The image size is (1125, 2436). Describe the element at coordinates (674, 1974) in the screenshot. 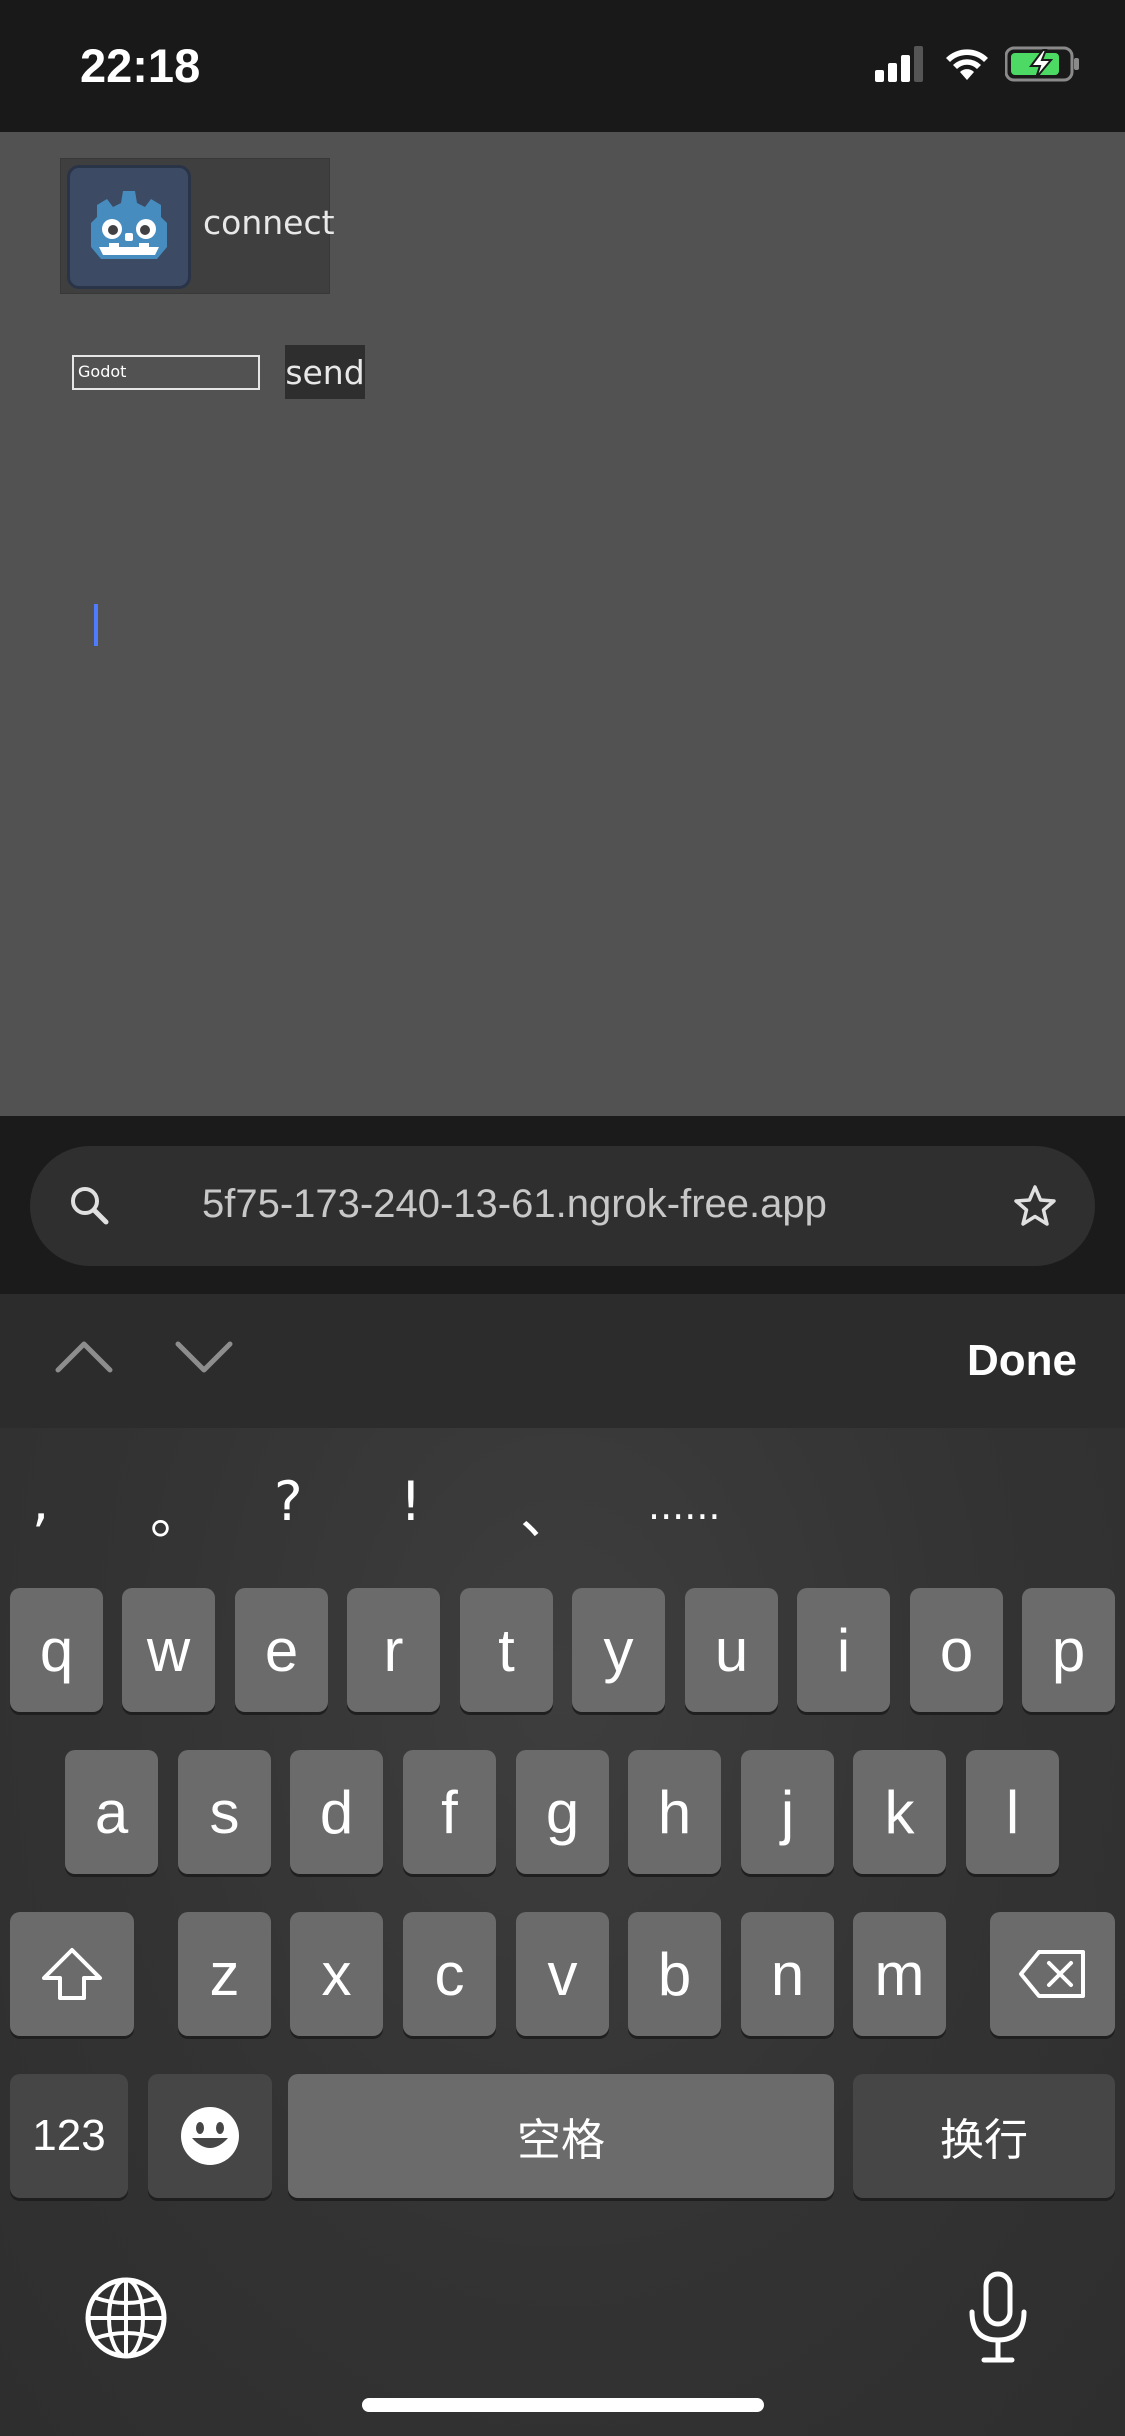

I see `key-b: b` at that location.